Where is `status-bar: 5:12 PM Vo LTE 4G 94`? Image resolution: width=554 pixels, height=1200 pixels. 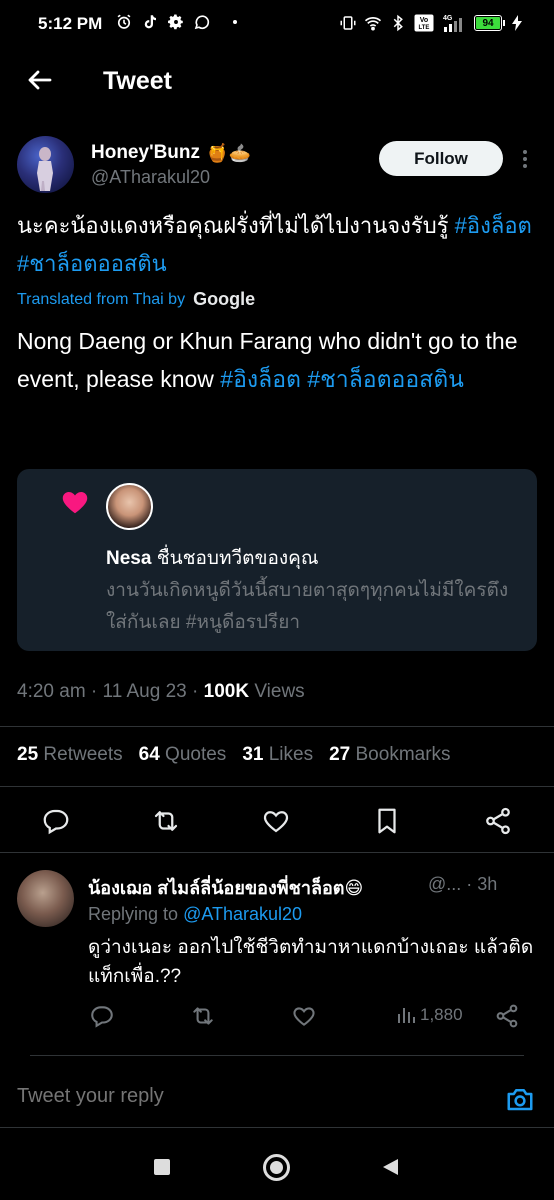
status-bar: 5:12 PM Vo LTE 4G 94 is located at coordinates (277, 25).